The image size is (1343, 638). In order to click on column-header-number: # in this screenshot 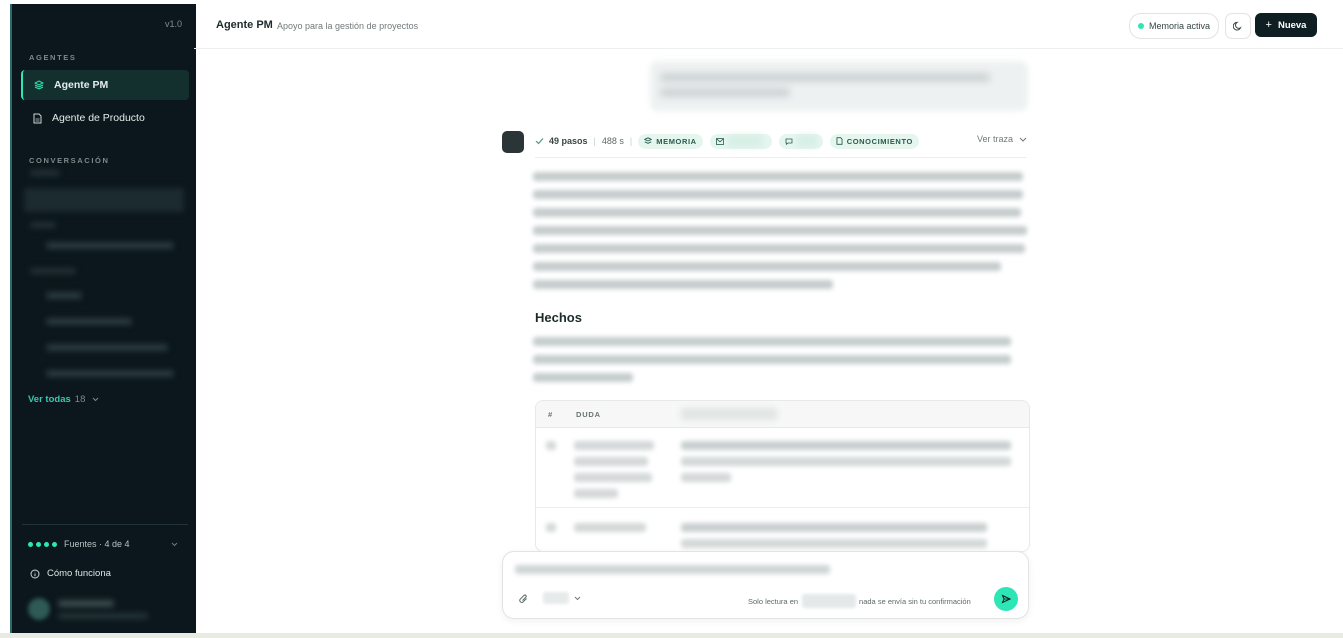, I will do `click(550, 414)`.